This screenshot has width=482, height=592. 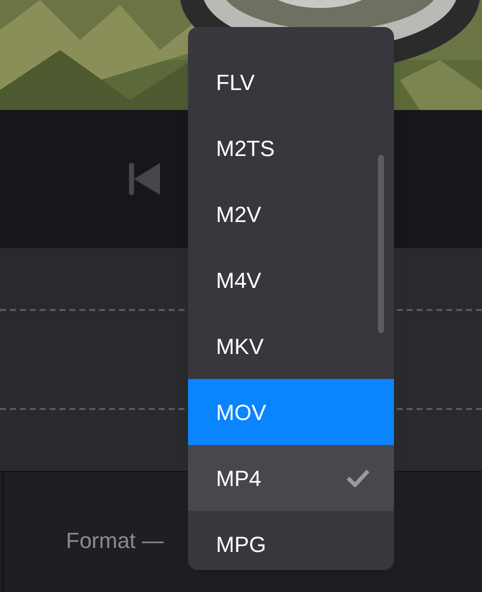 I want to click on format-option: MOV, so click(x=291, y=412).